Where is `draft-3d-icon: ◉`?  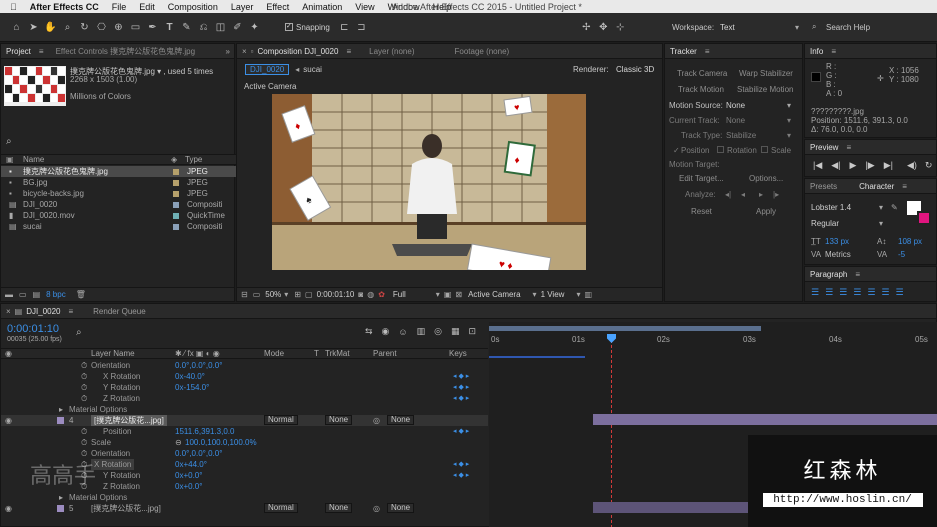 draft-3d-icon: ◉ is located at coordinates (386, 331).